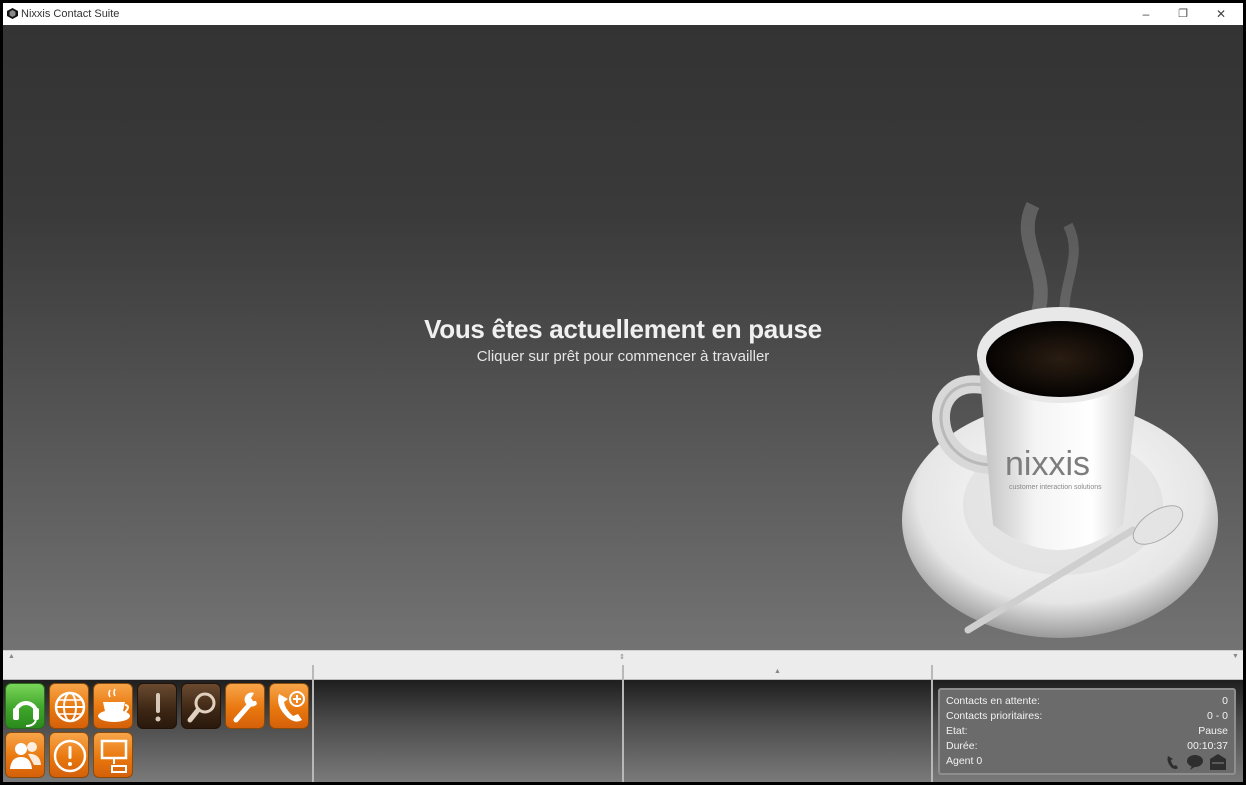 This screenshot has height=785, width=1246. I want to click on chat-icon, so click(1195, 762).